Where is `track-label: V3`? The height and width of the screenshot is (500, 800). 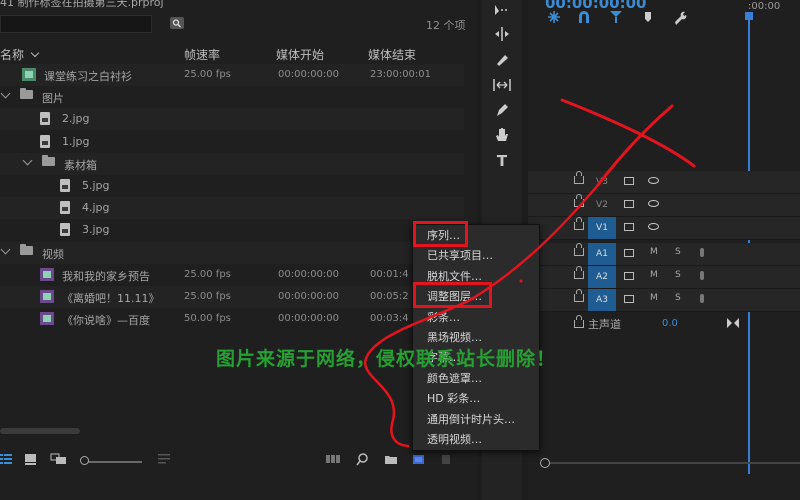 track-label: V3 is located at coordinates (602, 182).